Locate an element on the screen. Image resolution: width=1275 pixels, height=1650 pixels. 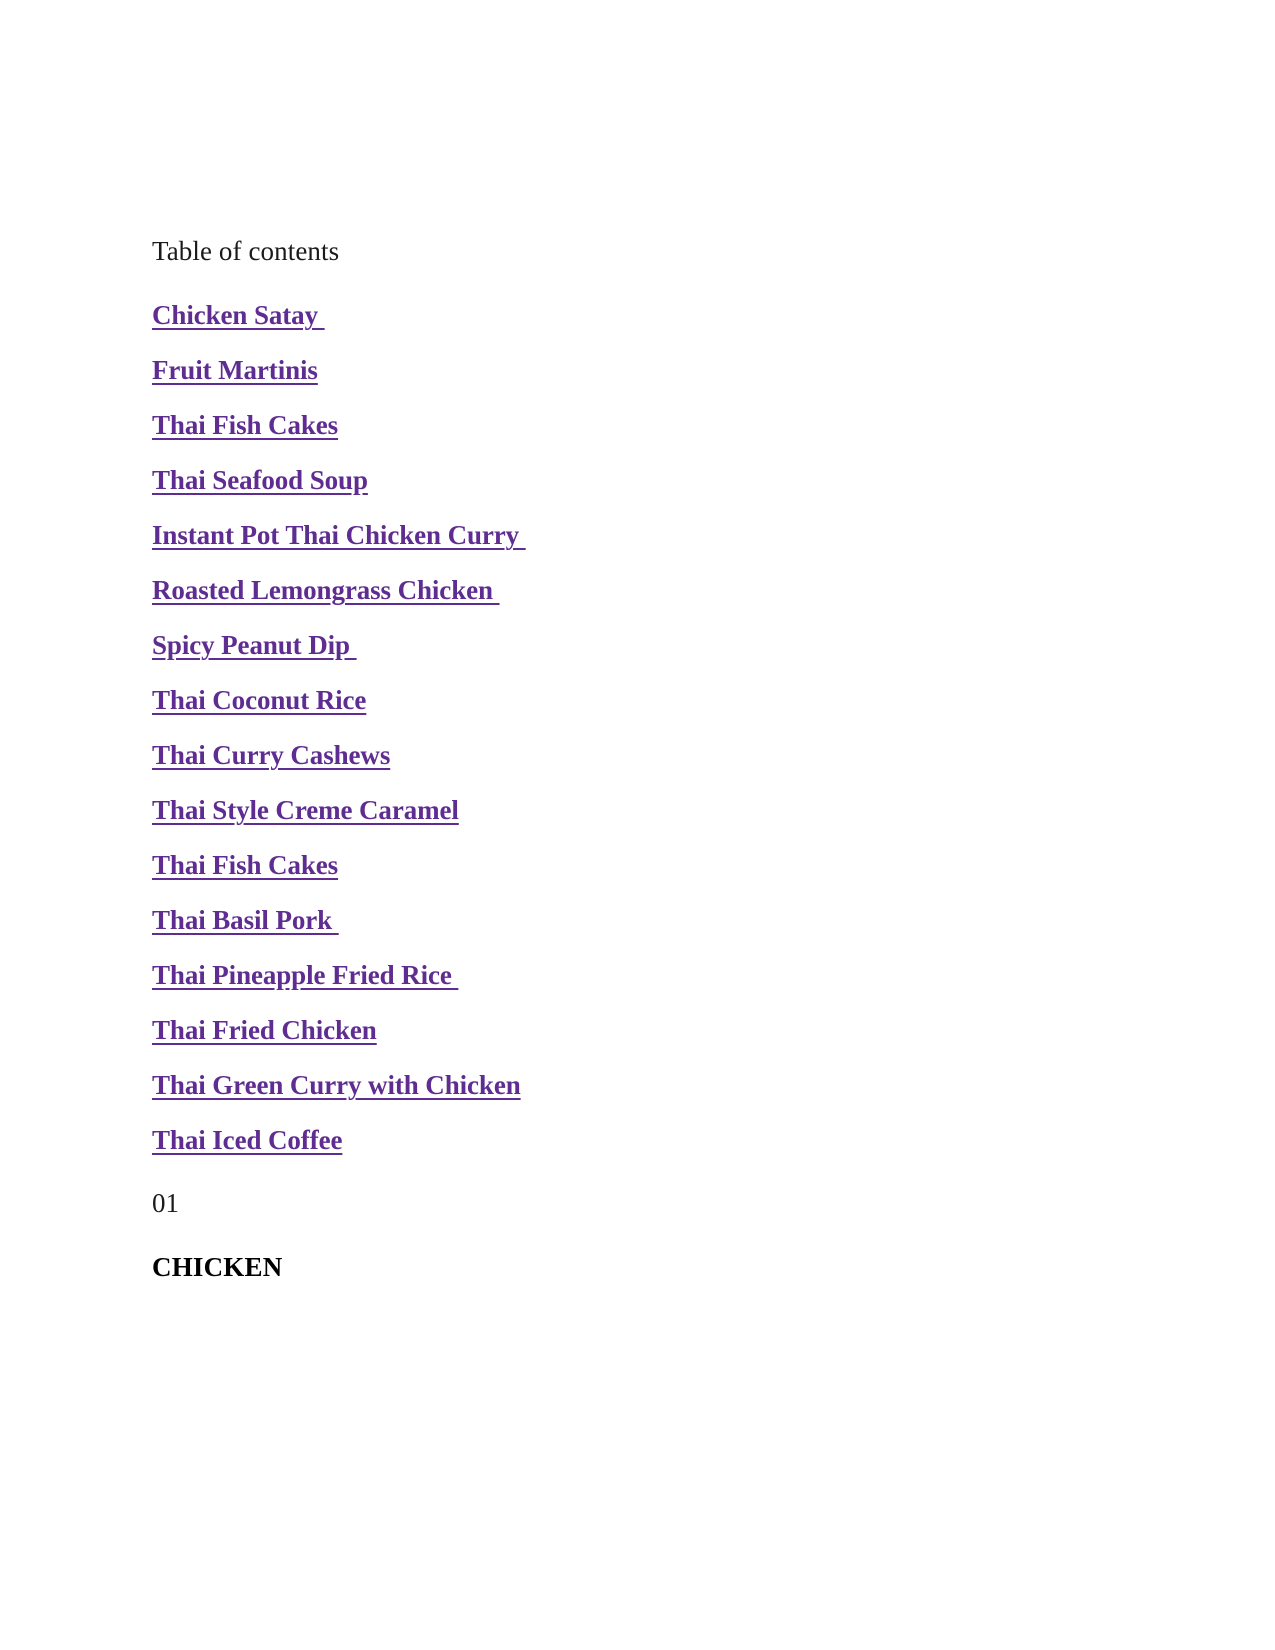
list-item: Spicy Peanut Dip is located at coordinates (713, 645).